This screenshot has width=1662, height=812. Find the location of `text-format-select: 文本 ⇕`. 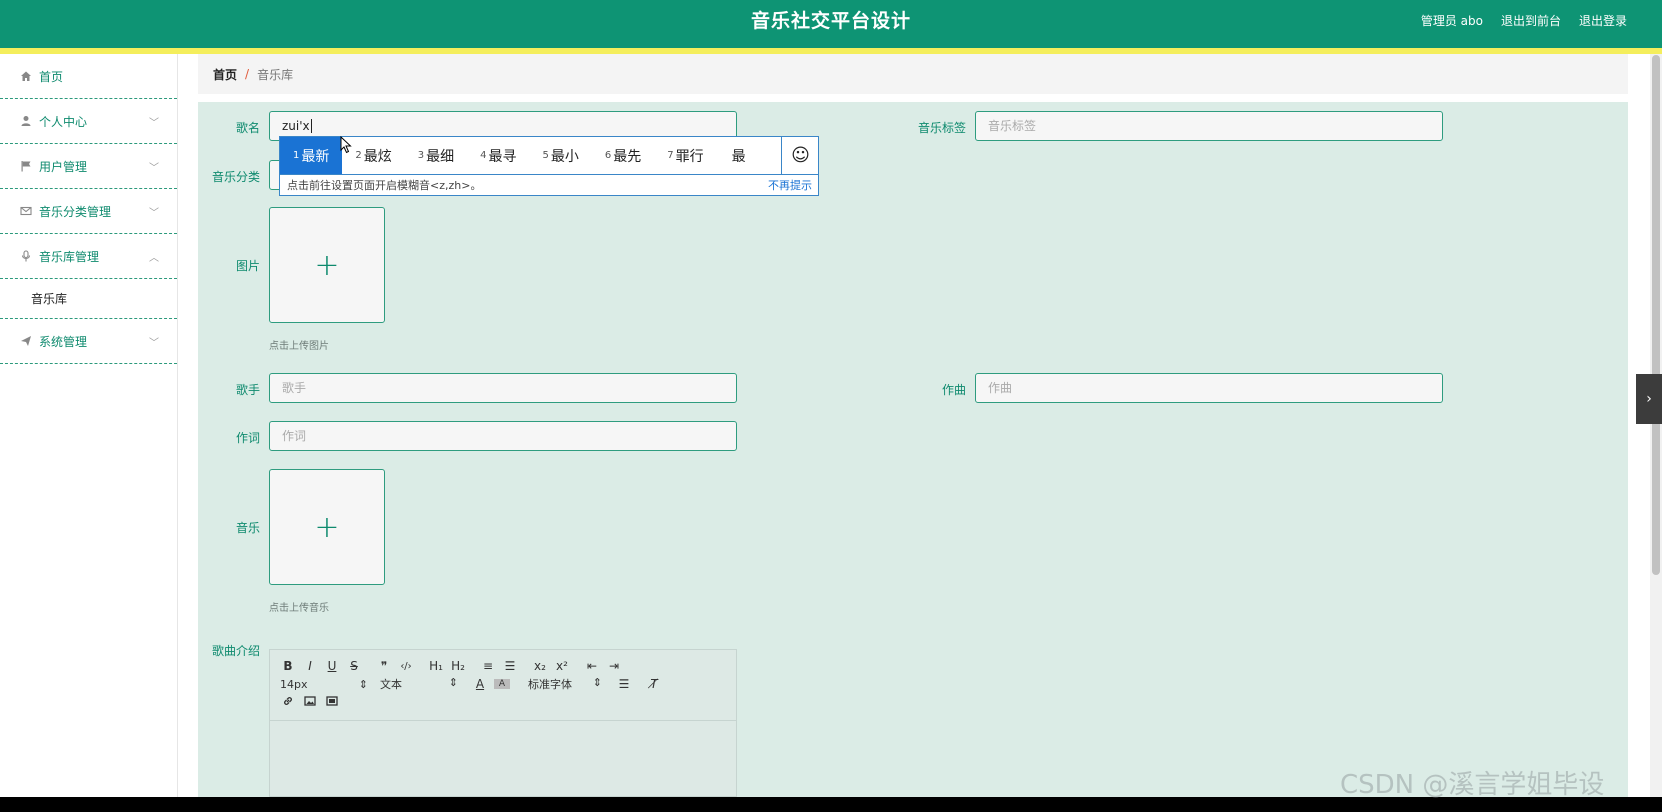

text-format-select: 文本 ⇕ is located at coordinates (419, 684).